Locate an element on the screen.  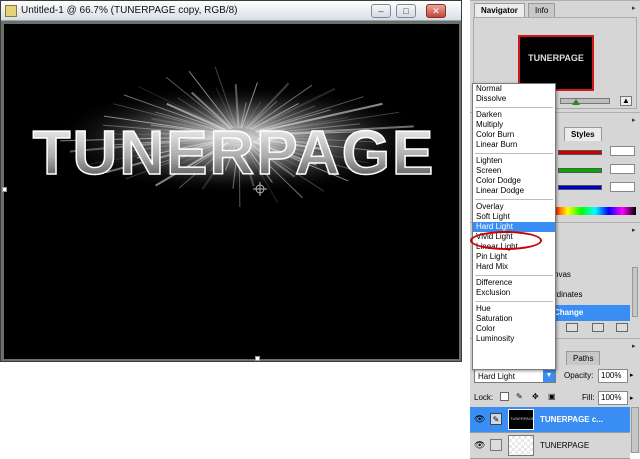
new-document-icon is located at coordinates (572, 327).